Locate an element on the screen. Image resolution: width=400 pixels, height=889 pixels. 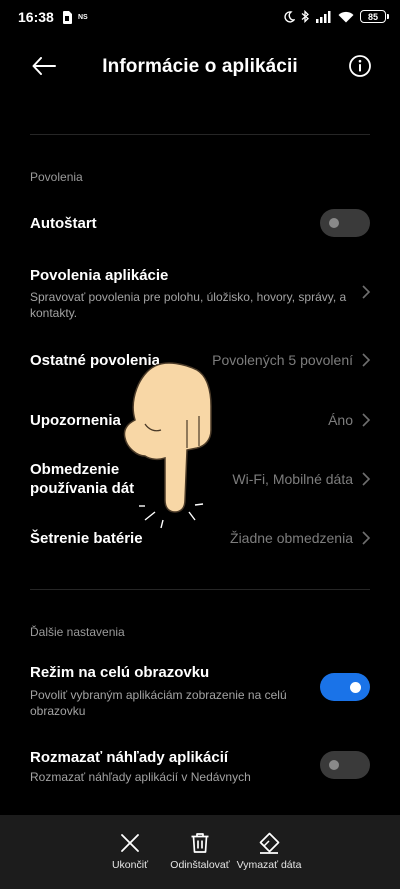
row-subtitle: Rozmazať náhľady aplikácií v Nedávnych is located at coordinates (140, 777).